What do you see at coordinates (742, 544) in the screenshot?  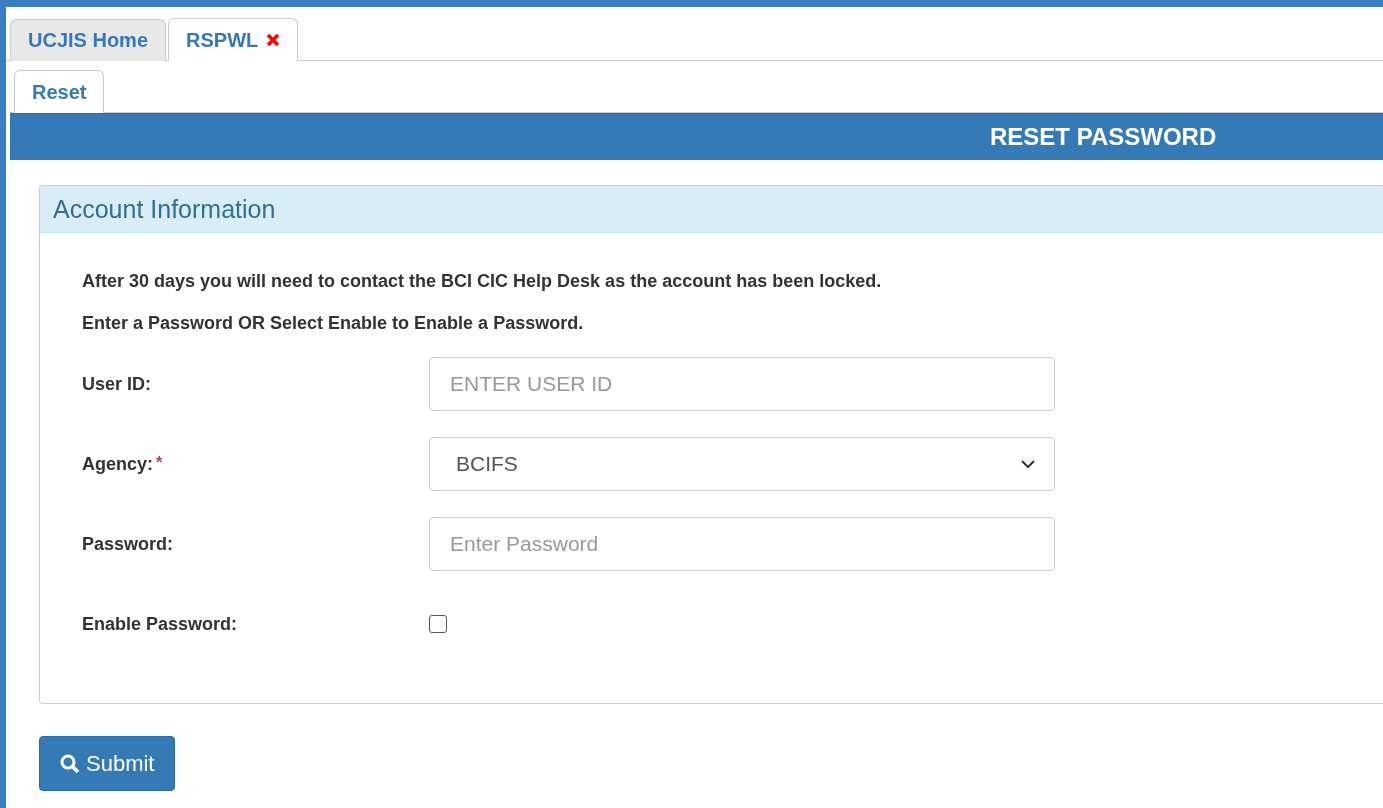 I see `input-field: Enter Password` at bounding box center [742, 544].